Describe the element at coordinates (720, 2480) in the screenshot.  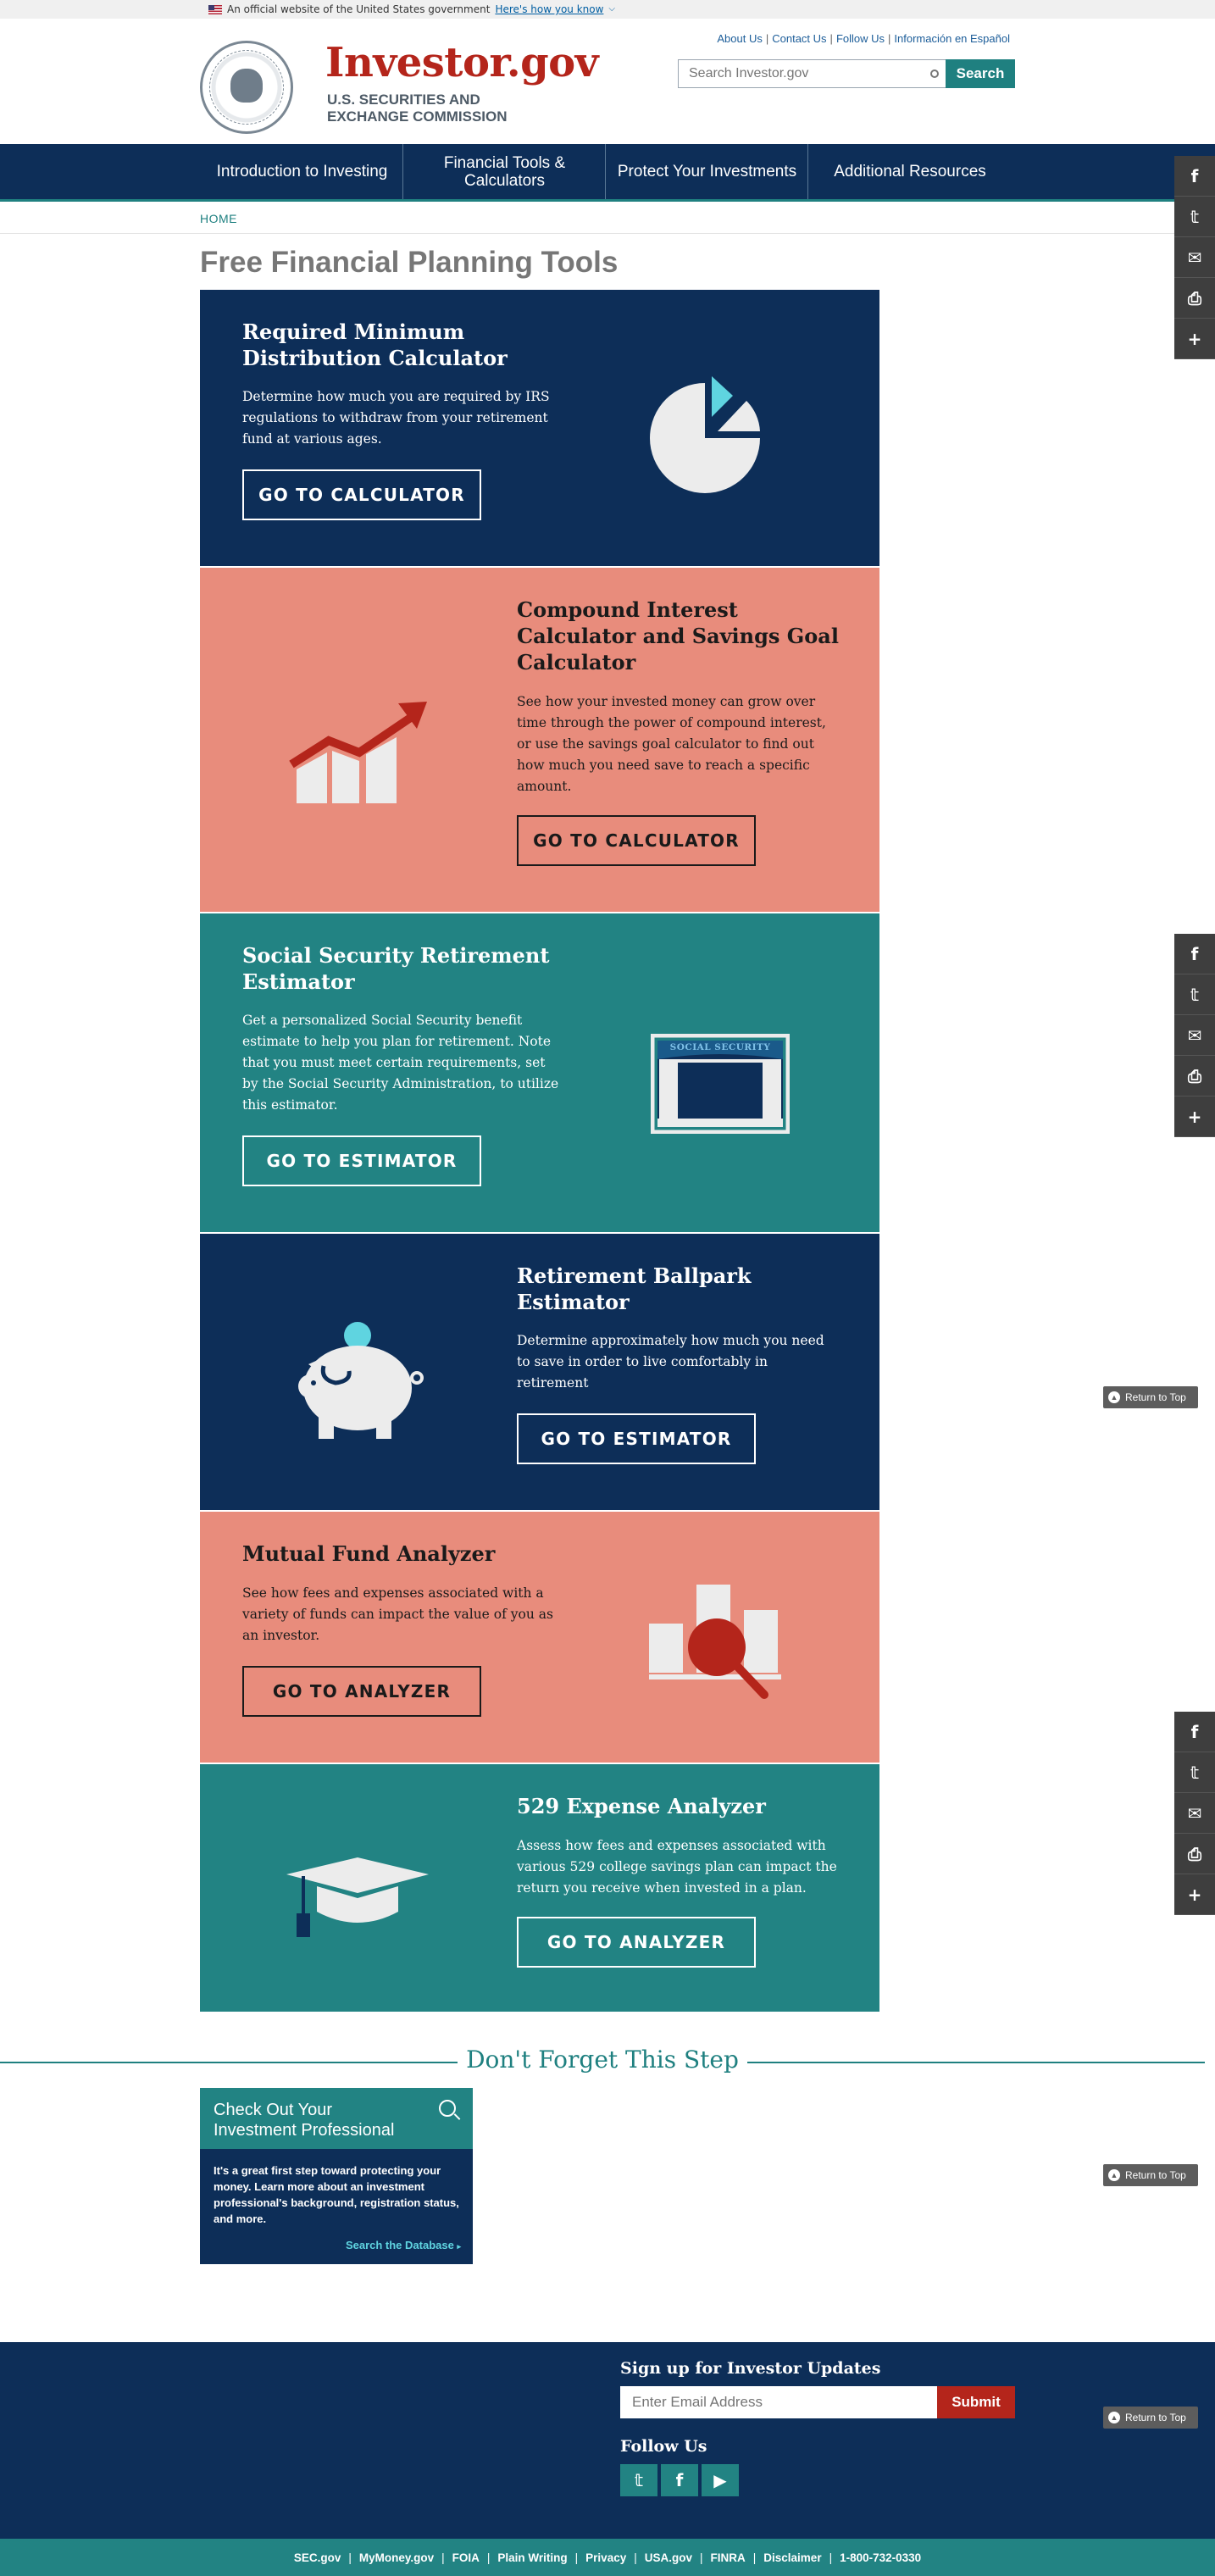
I see `youtube-icon: ▶` at that location.